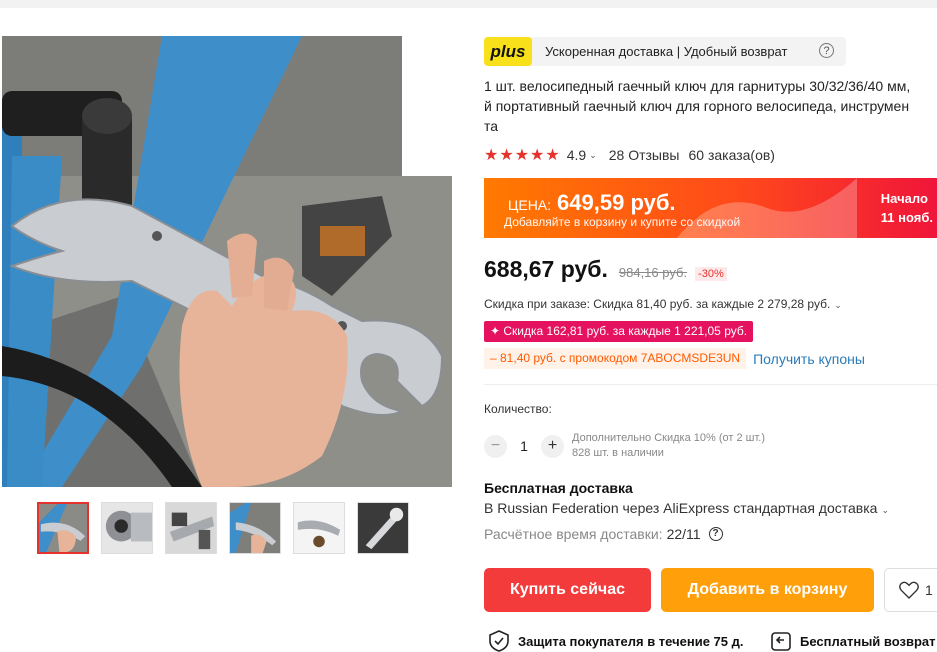 The image size is (937, 652). What do you see at coordinates (929, 590) in the screenshot?
I see `wishlist-count: 1` at bounding box center [929, 590].